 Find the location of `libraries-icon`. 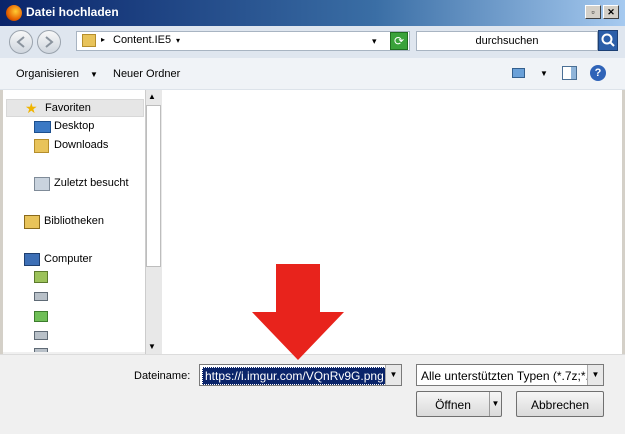

libraries-icon is located at coordinates (32, 222).